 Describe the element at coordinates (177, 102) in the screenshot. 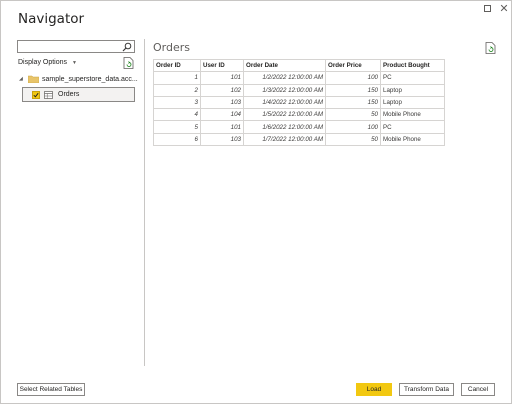

I see `table-cell: 3` at that location.